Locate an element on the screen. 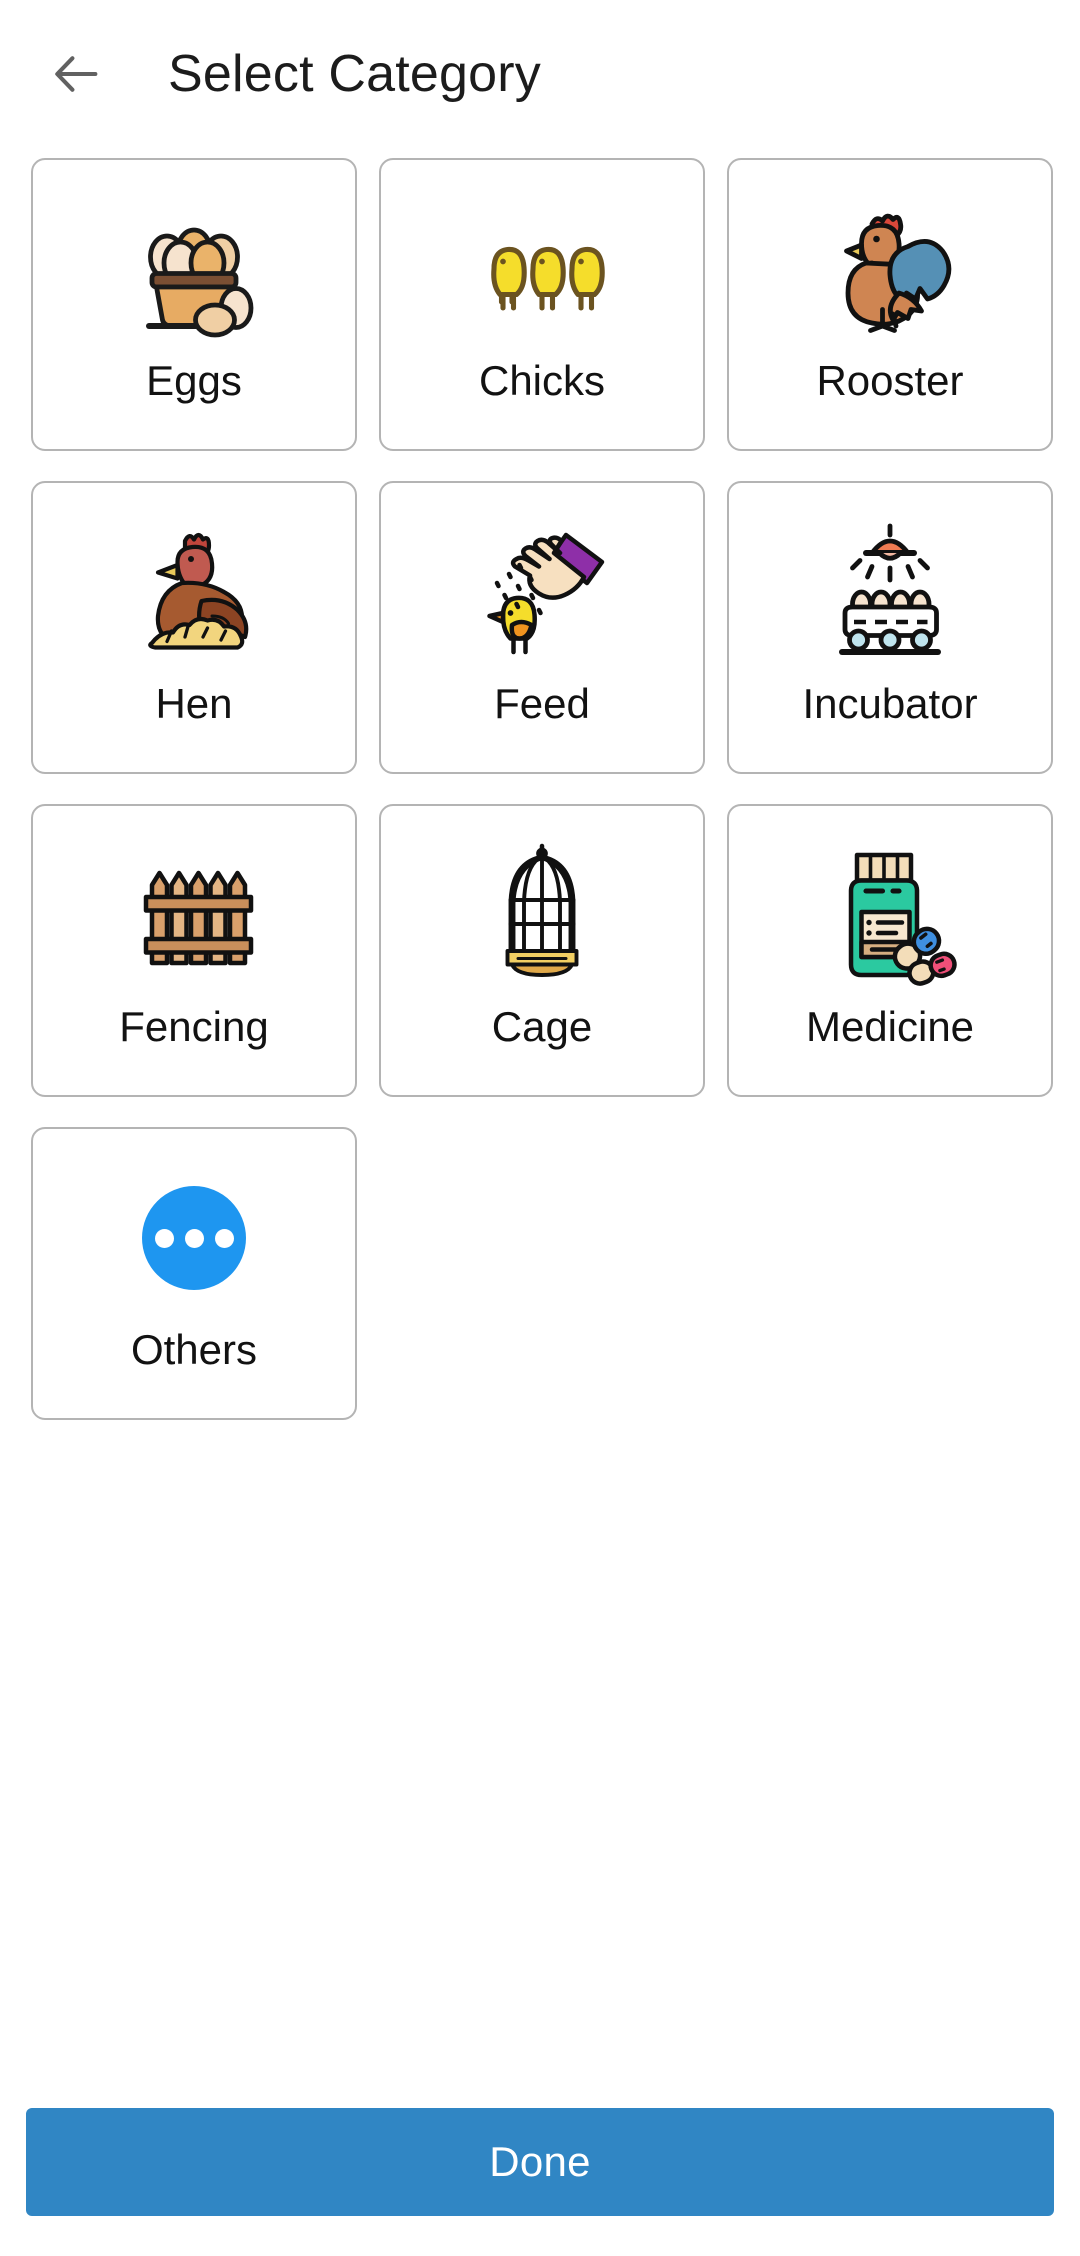  others-circle is located at coordinates (194, 1238).